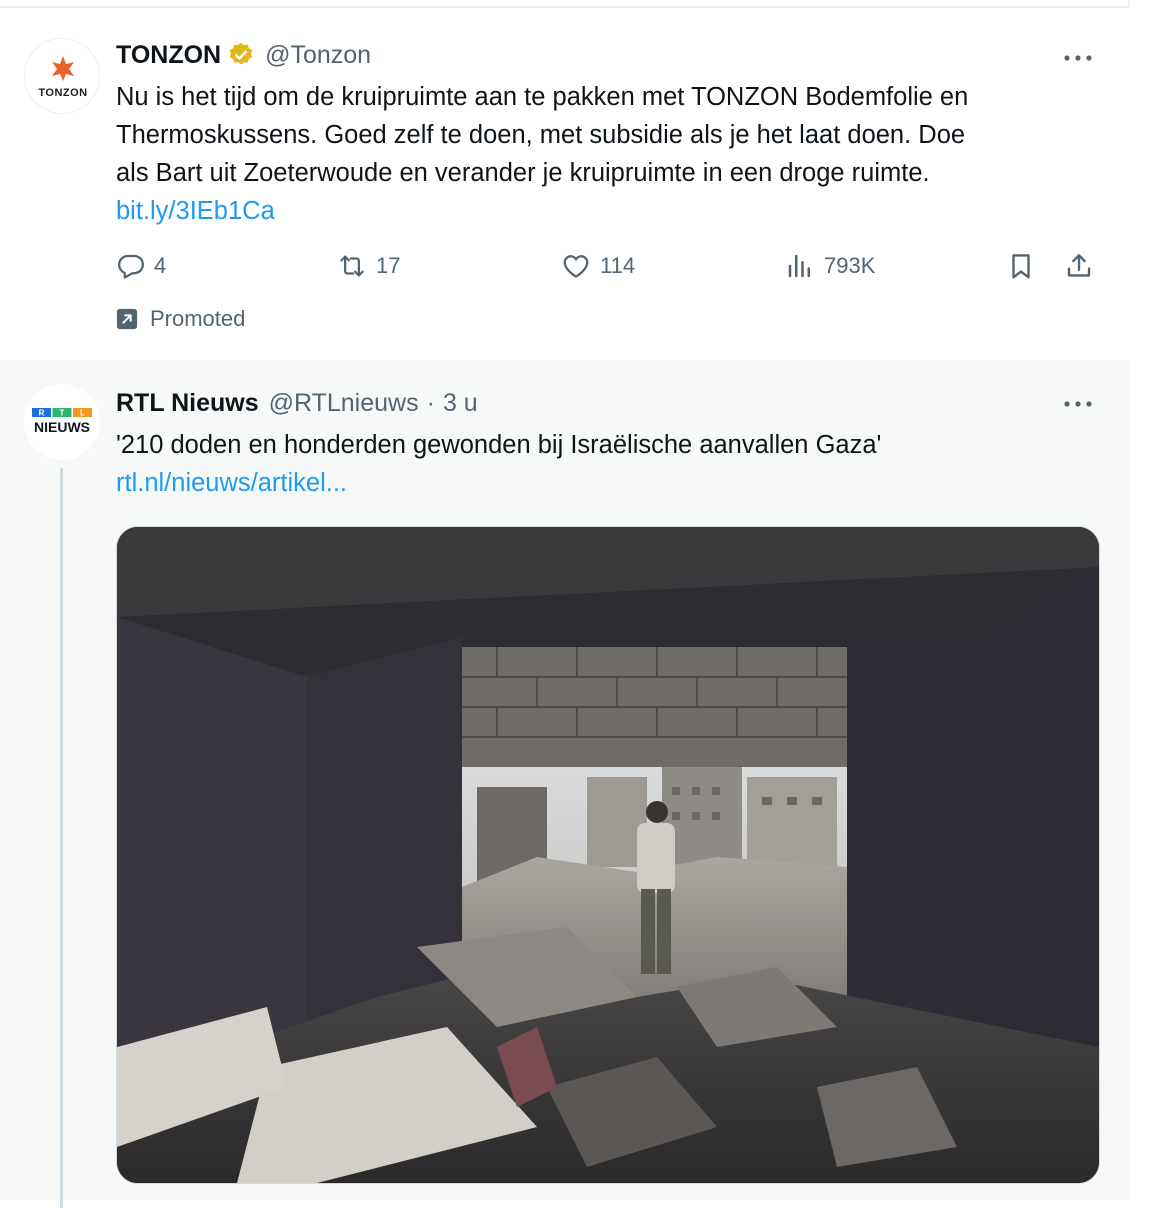  What do you see at coordinates (368, 266) in the screenshot?
I see `retweet-button: 17` at bounding box center [368, 266].